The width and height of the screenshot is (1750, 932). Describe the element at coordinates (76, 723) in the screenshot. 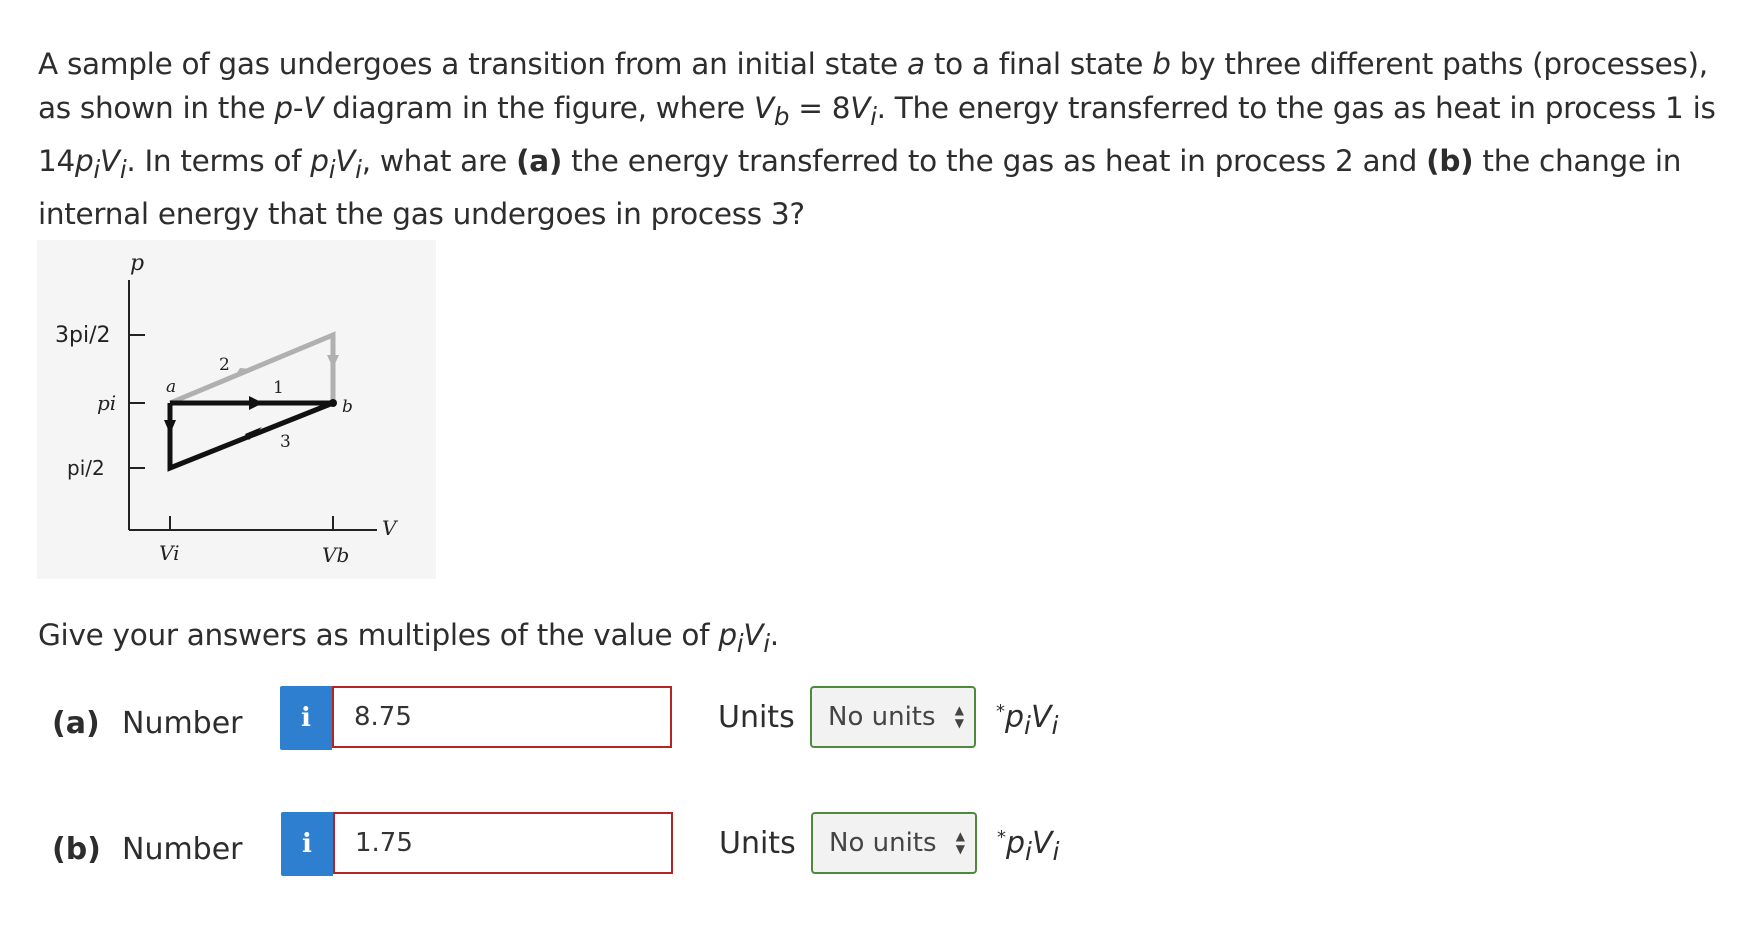

I see `part-label-a: (a)` at that location.